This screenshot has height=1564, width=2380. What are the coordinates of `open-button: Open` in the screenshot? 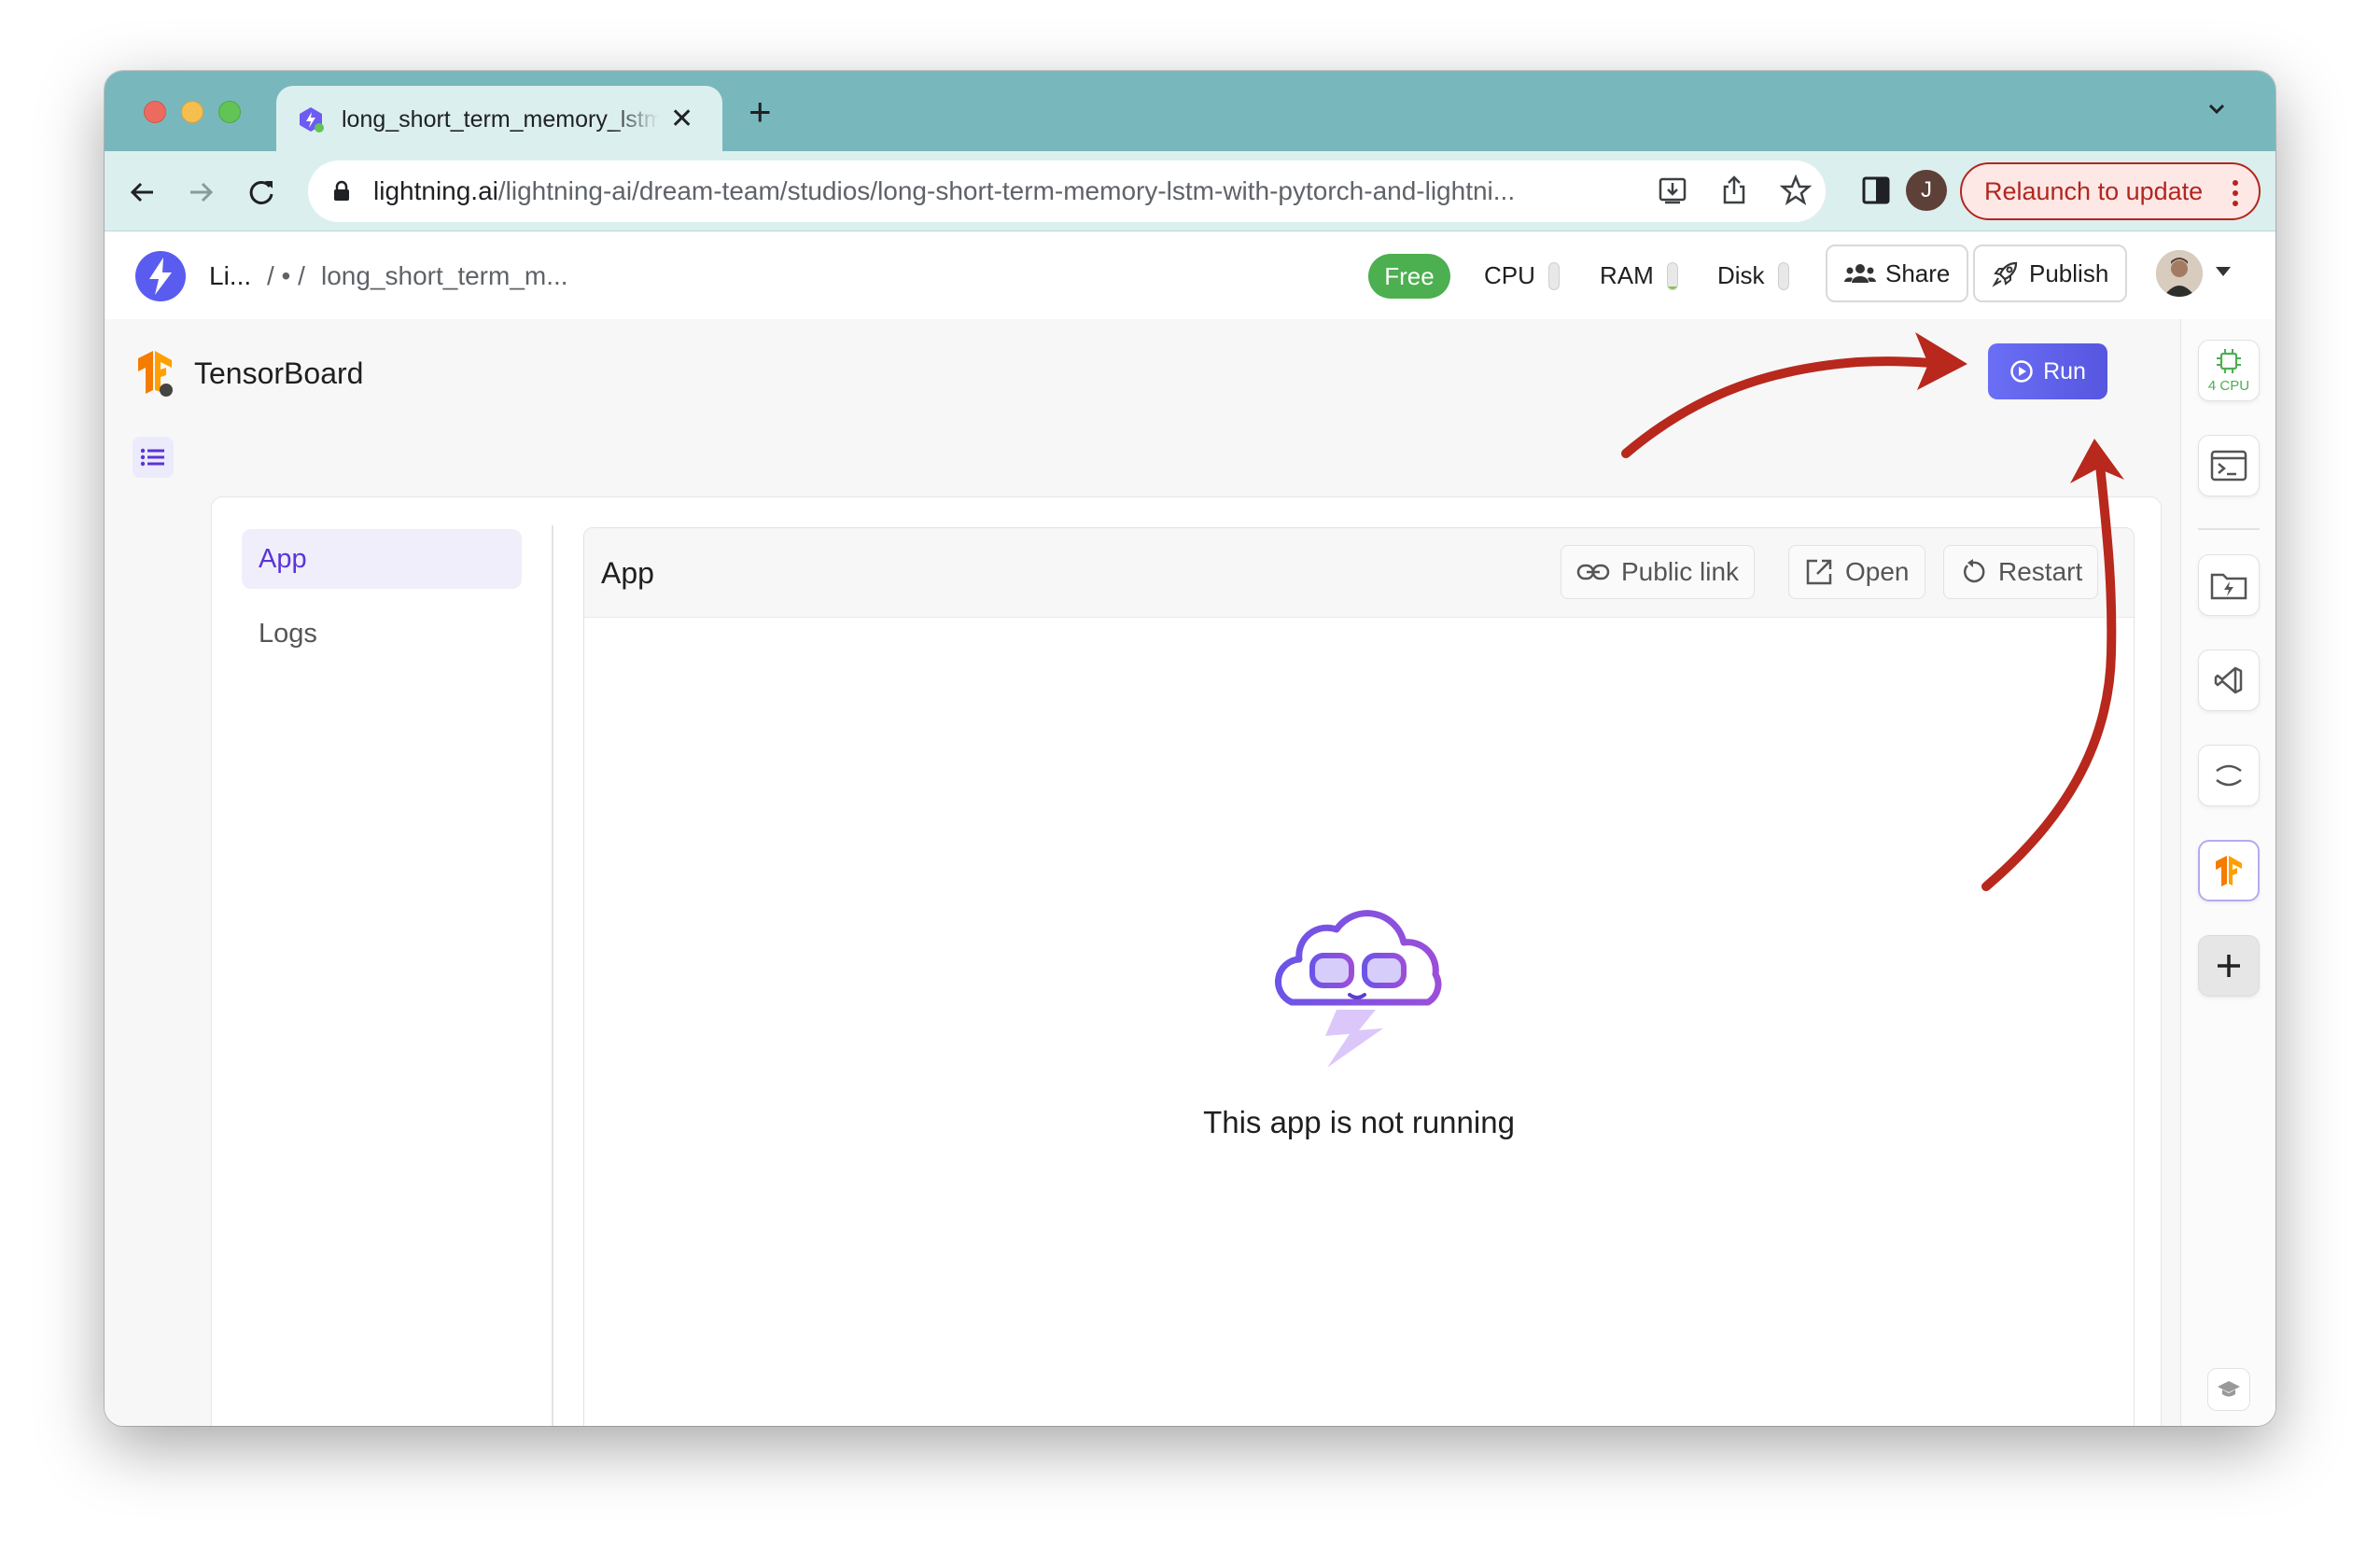 It's located at (1856, 572).